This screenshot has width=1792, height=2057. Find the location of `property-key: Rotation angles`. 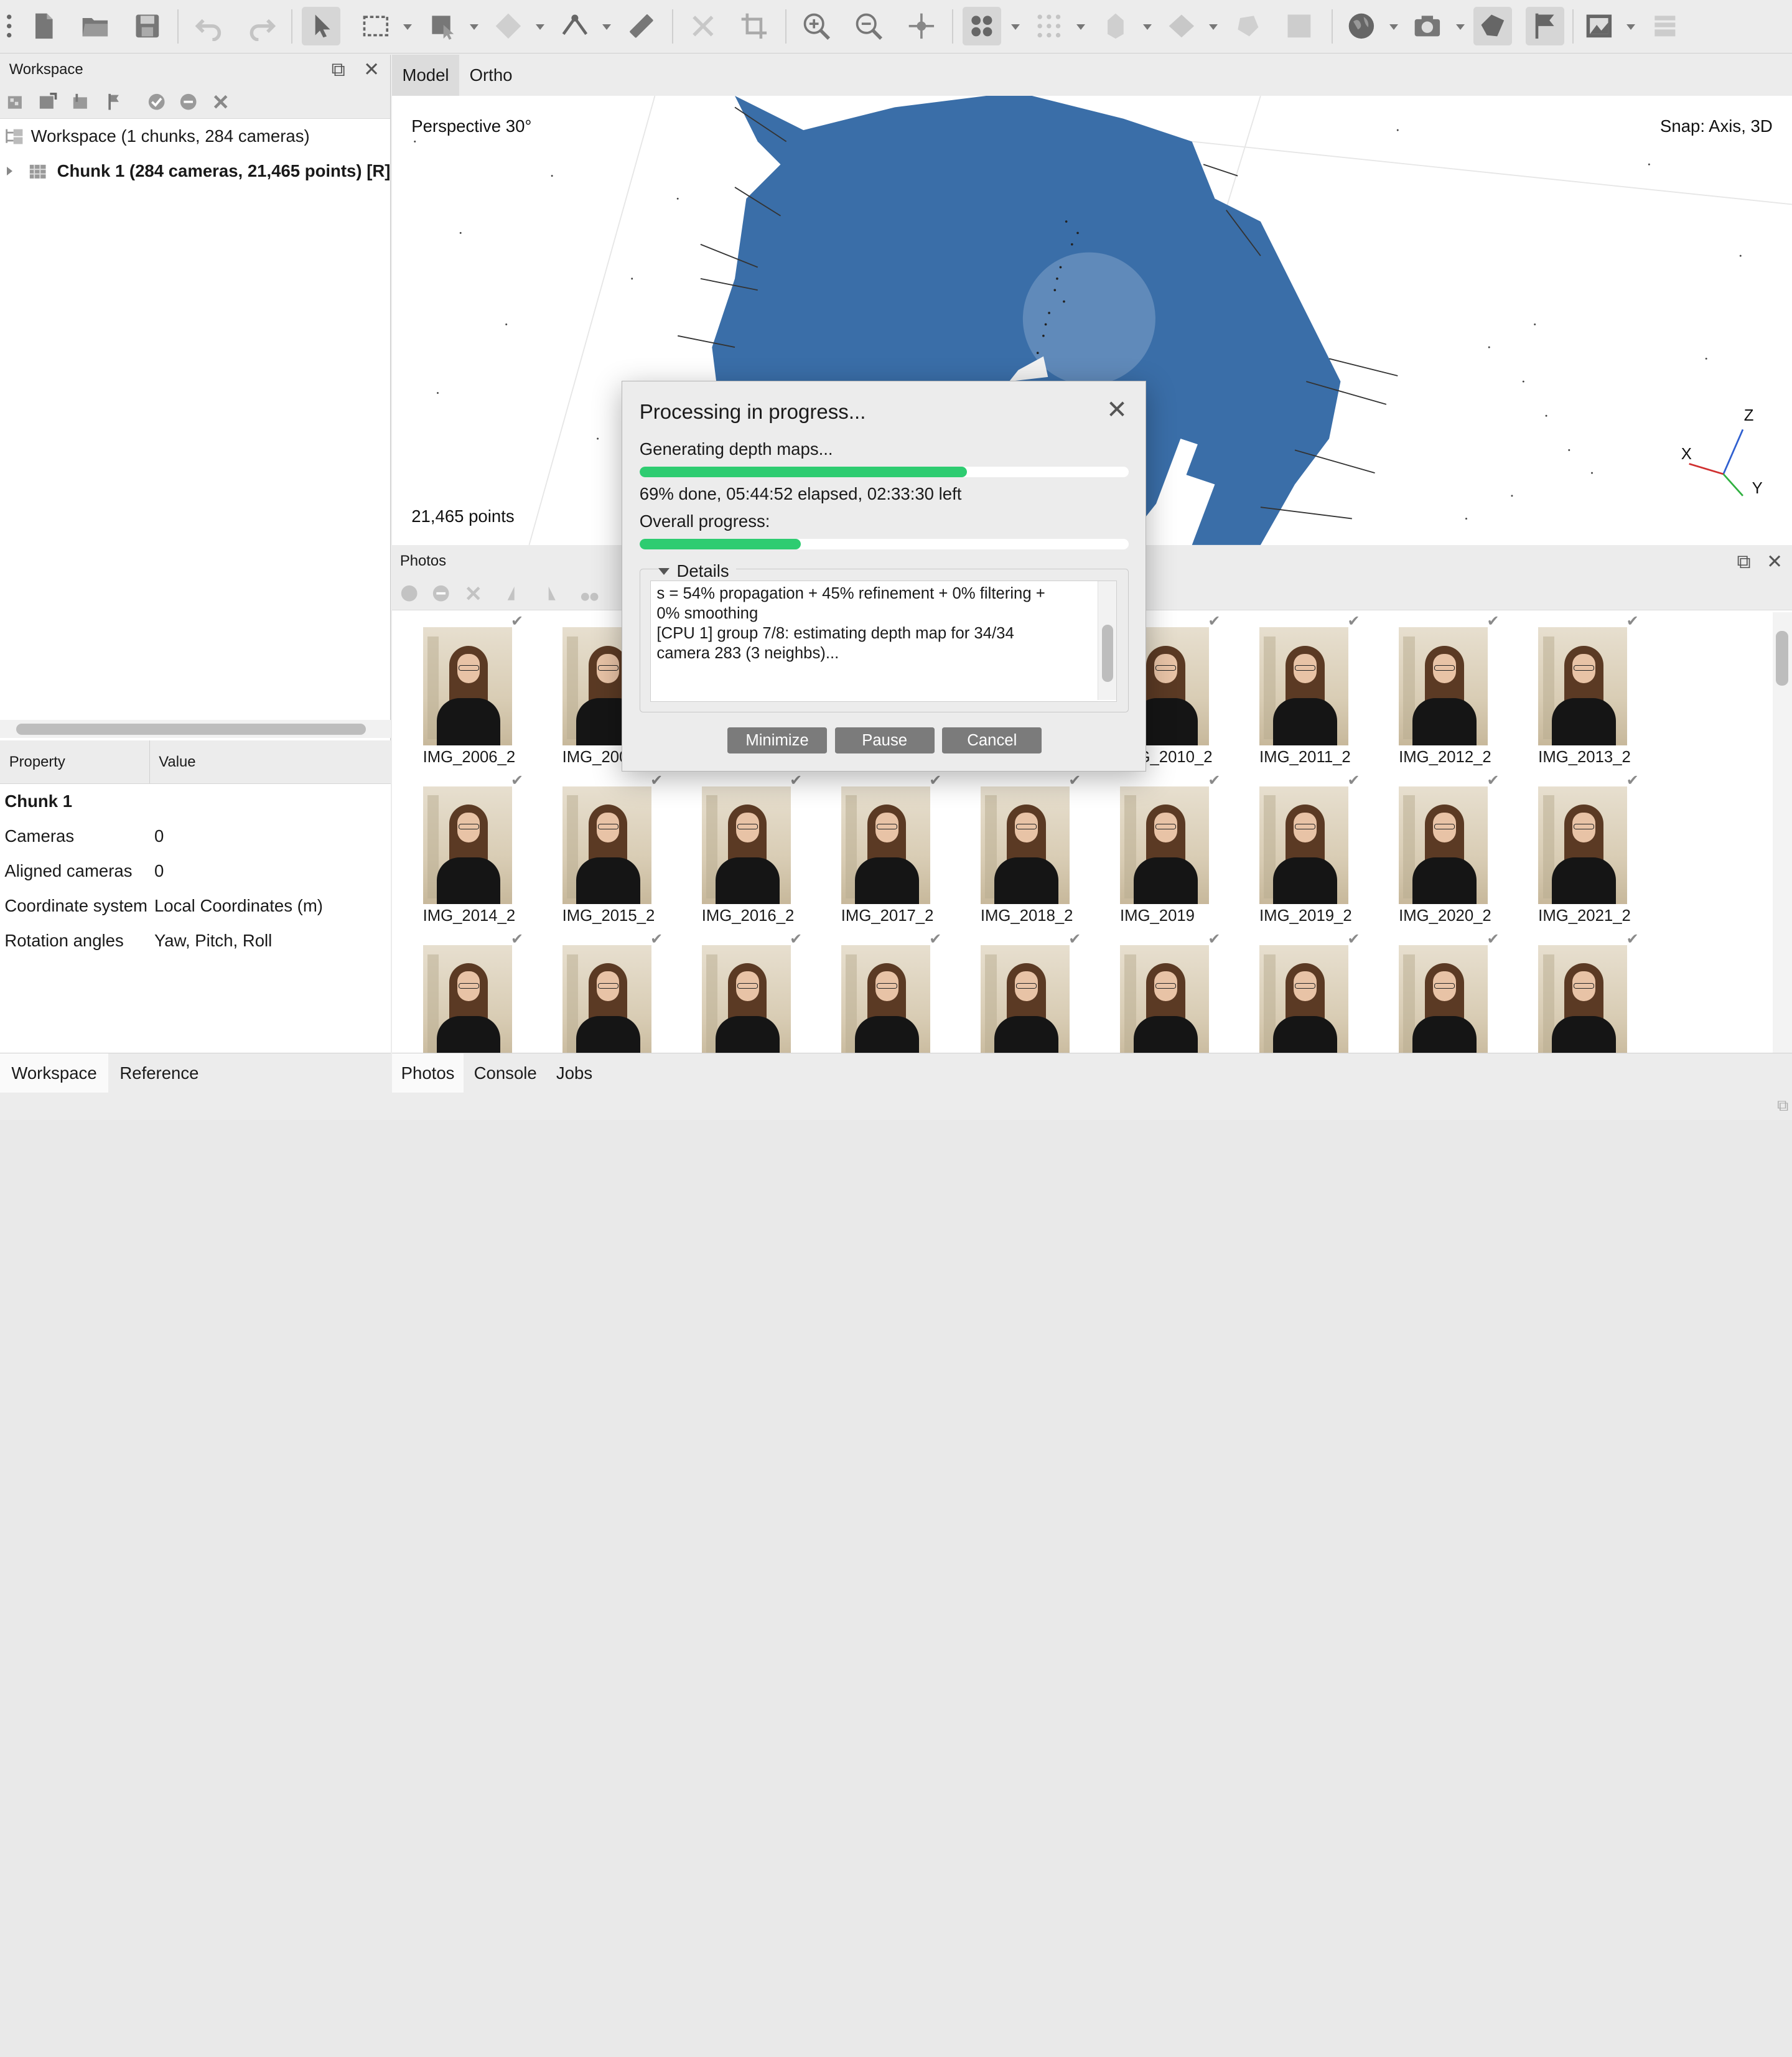

property-key: Rotation angles is located at coordinates (64, 941).